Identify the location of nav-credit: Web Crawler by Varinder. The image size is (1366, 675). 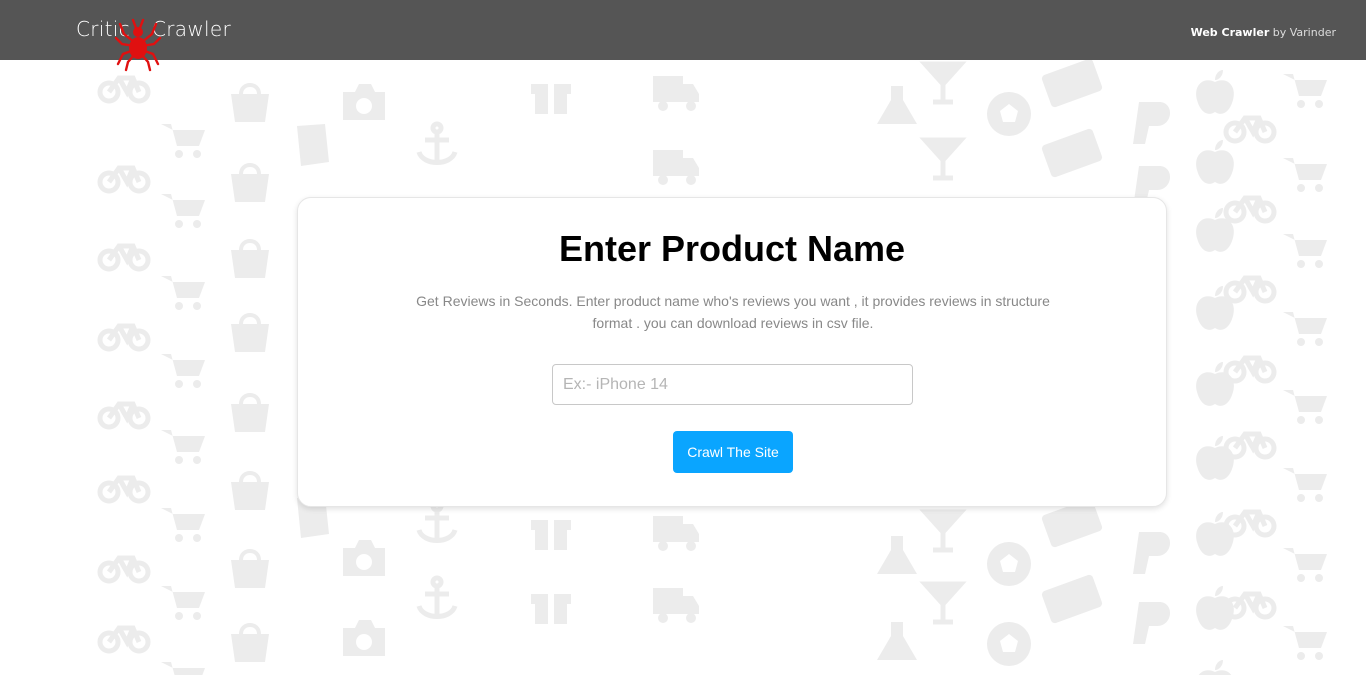
(1263, 32).